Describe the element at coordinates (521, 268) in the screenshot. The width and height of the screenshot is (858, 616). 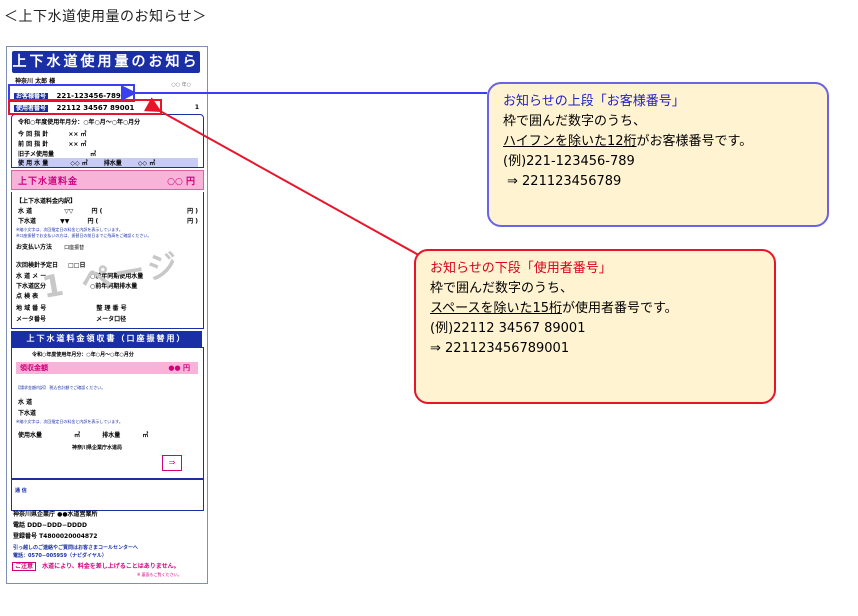
I see `user-callout-heading: お知らせの下段「使用者番号」` at that location.